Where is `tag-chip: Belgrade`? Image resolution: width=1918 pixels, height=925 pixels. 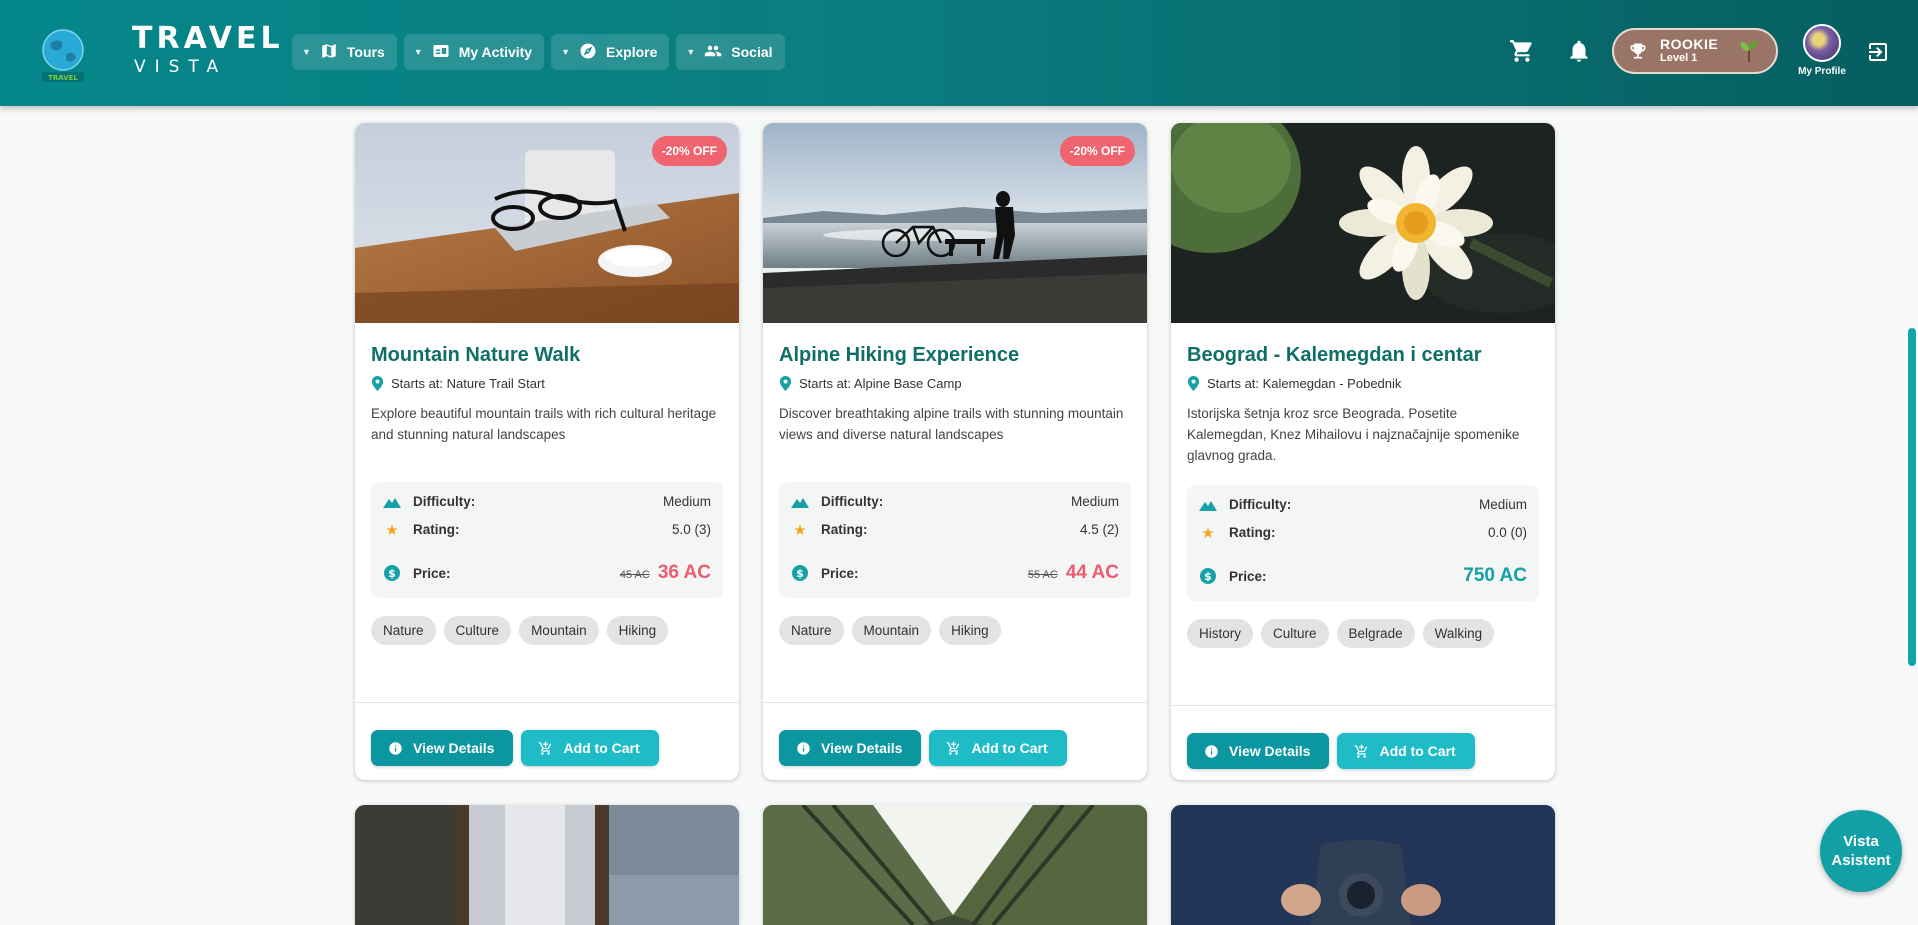
tag-chip: Belgrade is located at coordinates (1375, 633).